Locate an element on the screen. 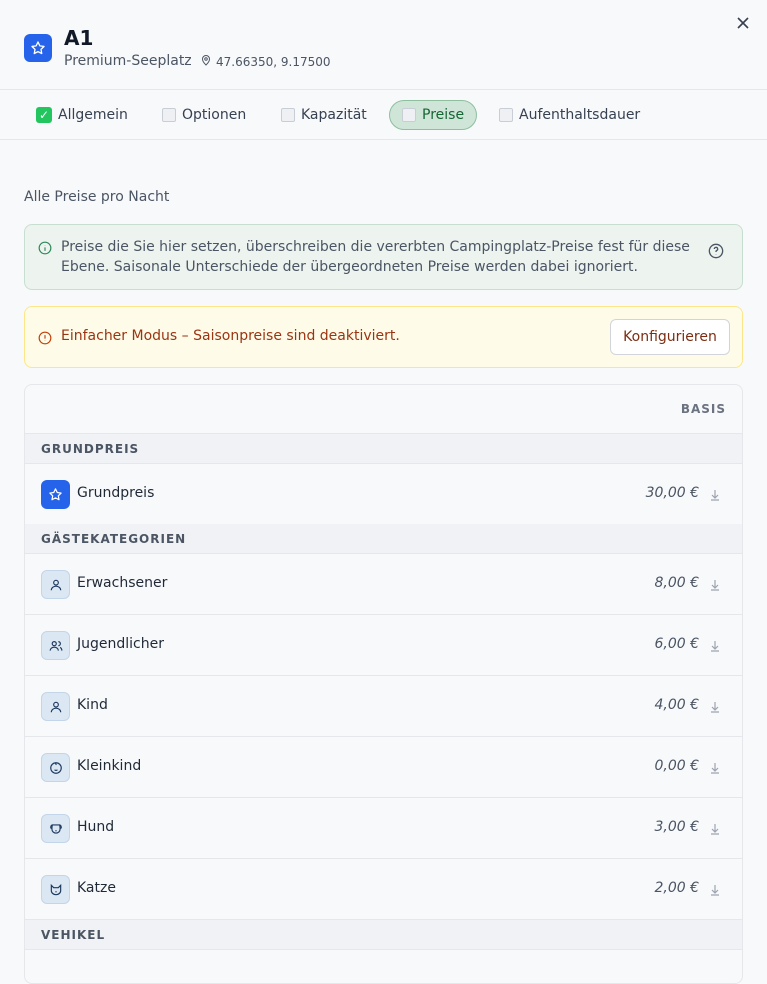  tab-label: Aufenthaltsdauer is located at coordinates (580, 115).